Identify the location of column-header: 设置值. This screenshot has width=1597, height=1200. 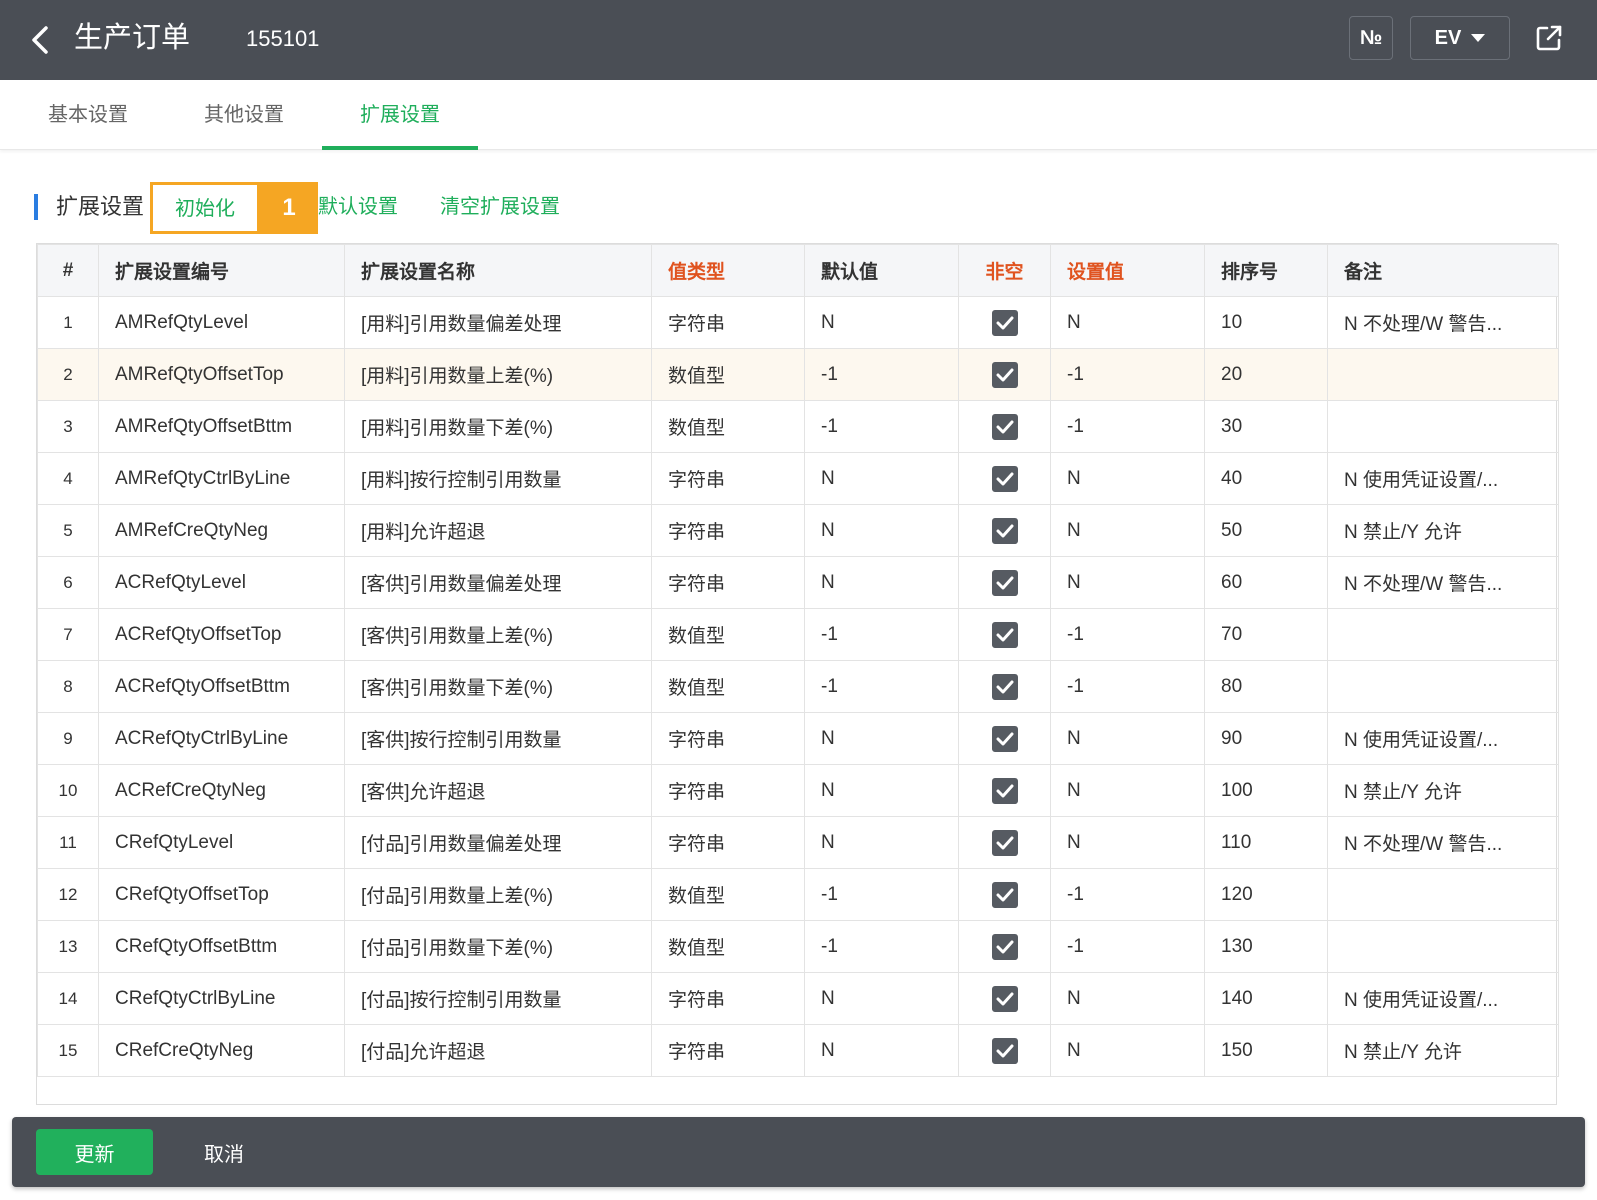
(1127, 270).